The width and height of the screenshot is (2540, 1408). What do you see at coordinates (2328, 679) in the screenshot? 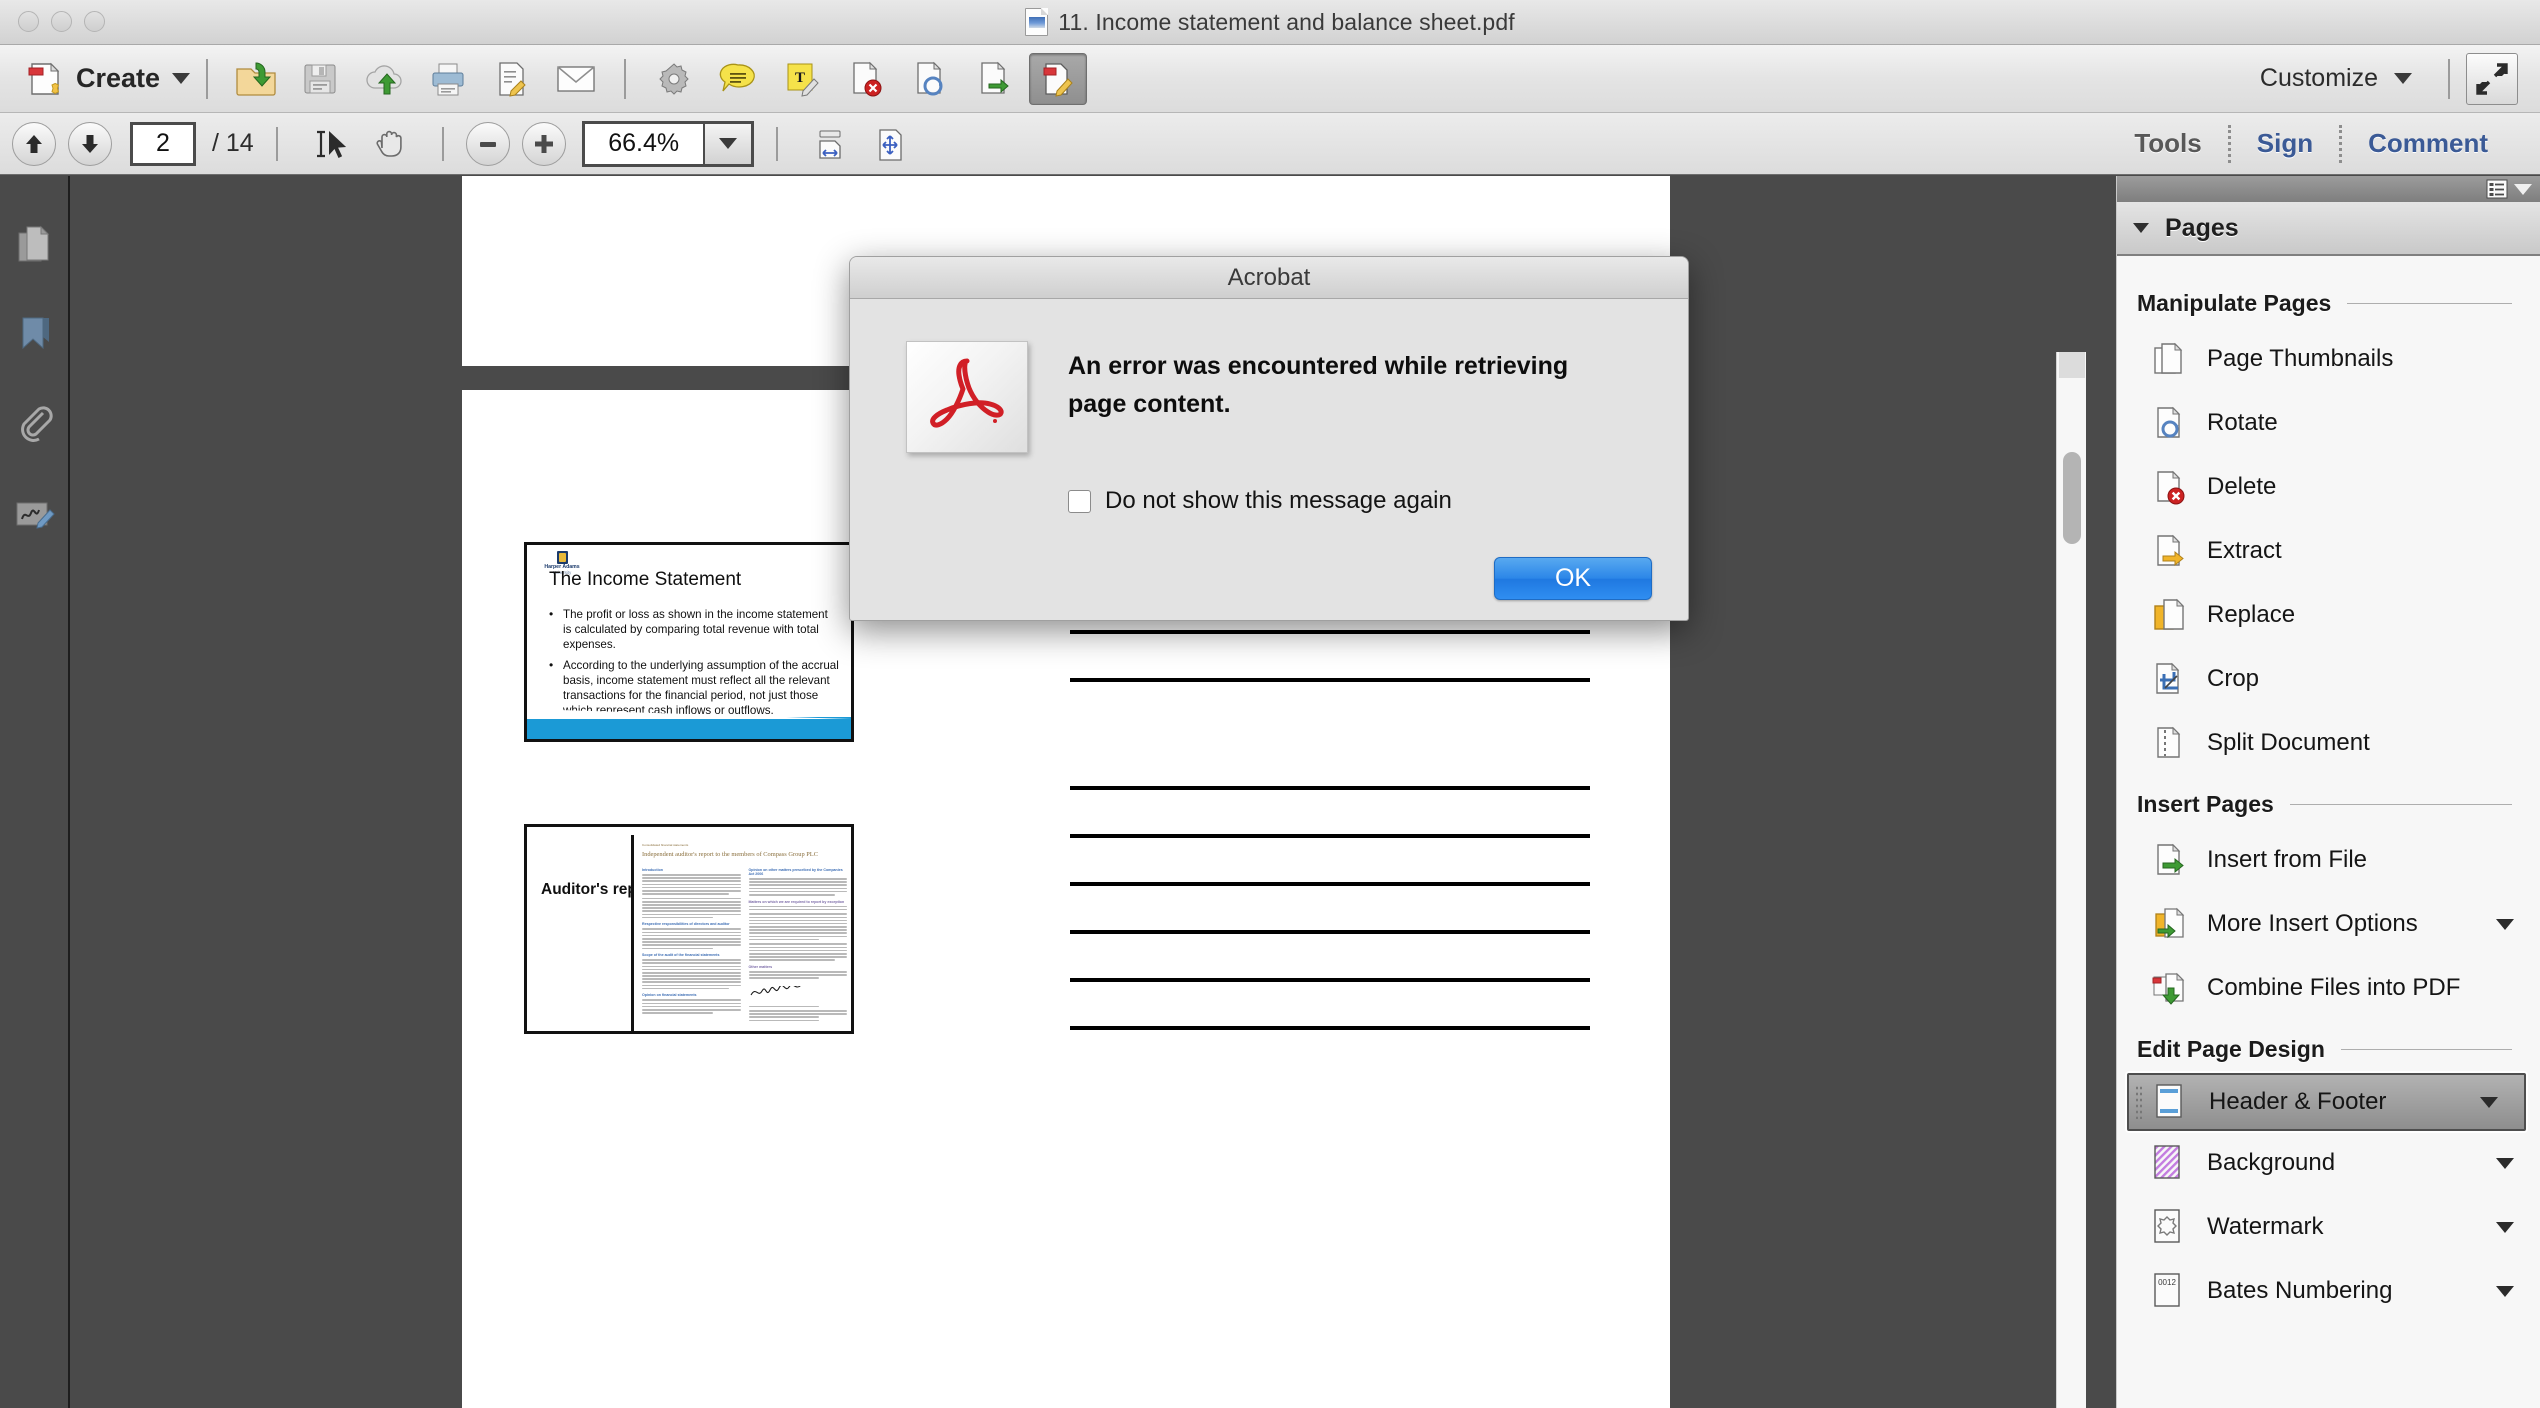
I see `sidebar-item-crop: Crop` at bounding box center [2328, 679].